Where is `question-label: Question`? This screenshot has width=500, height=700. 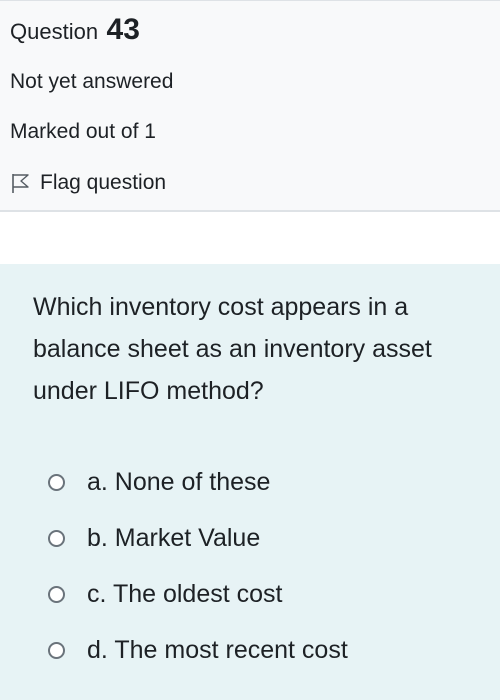
question-label: Question is located at coordinates (54, 31).